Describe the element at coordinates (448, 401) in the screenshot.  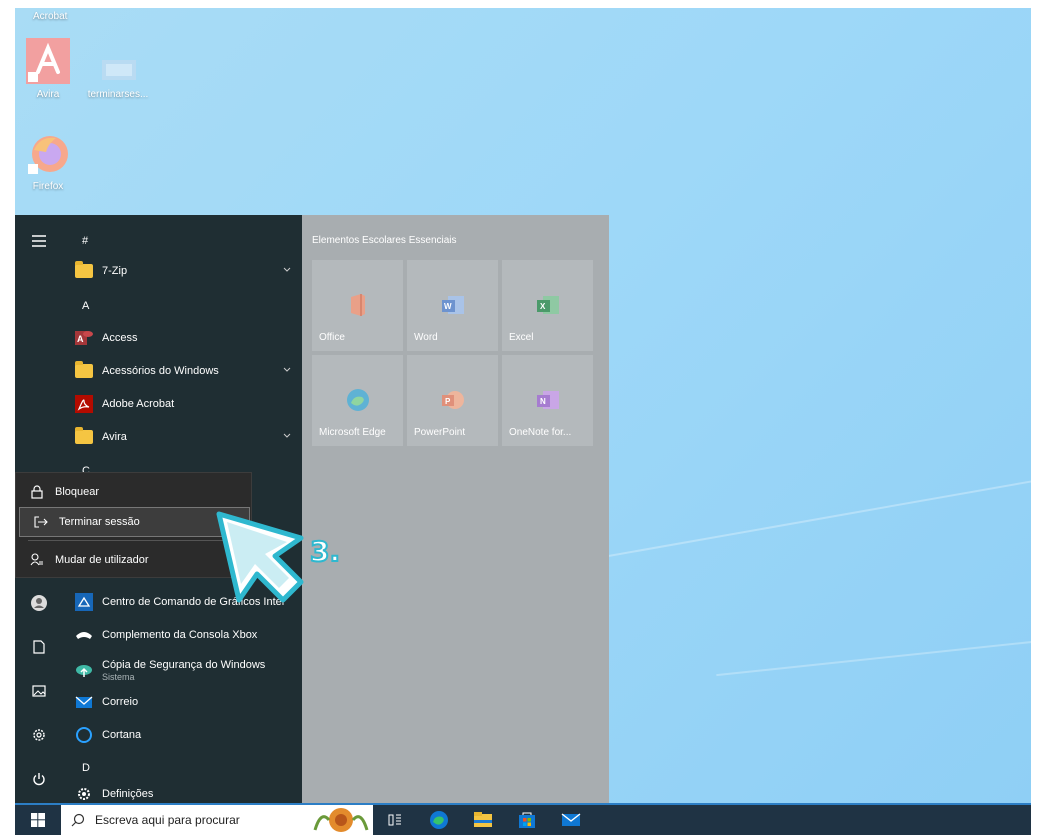
I see `svg-text: P` at that location.